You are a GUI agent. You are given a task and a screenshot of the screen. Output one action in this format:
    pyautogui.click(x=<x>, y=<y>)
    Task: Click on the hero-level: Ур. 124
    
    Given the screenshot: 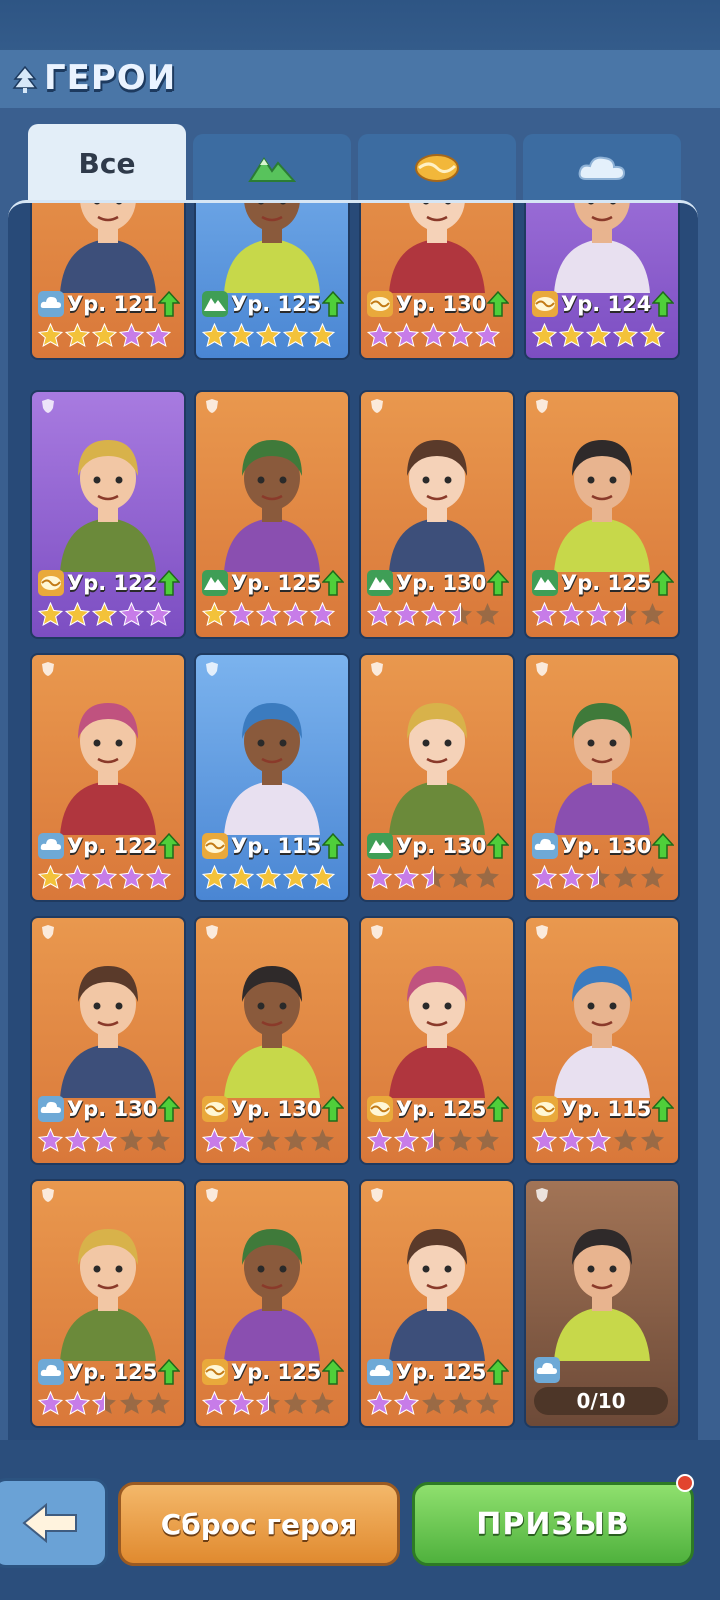 What is the action you would take?
    pyautogui.click(x=606, y=304)
    